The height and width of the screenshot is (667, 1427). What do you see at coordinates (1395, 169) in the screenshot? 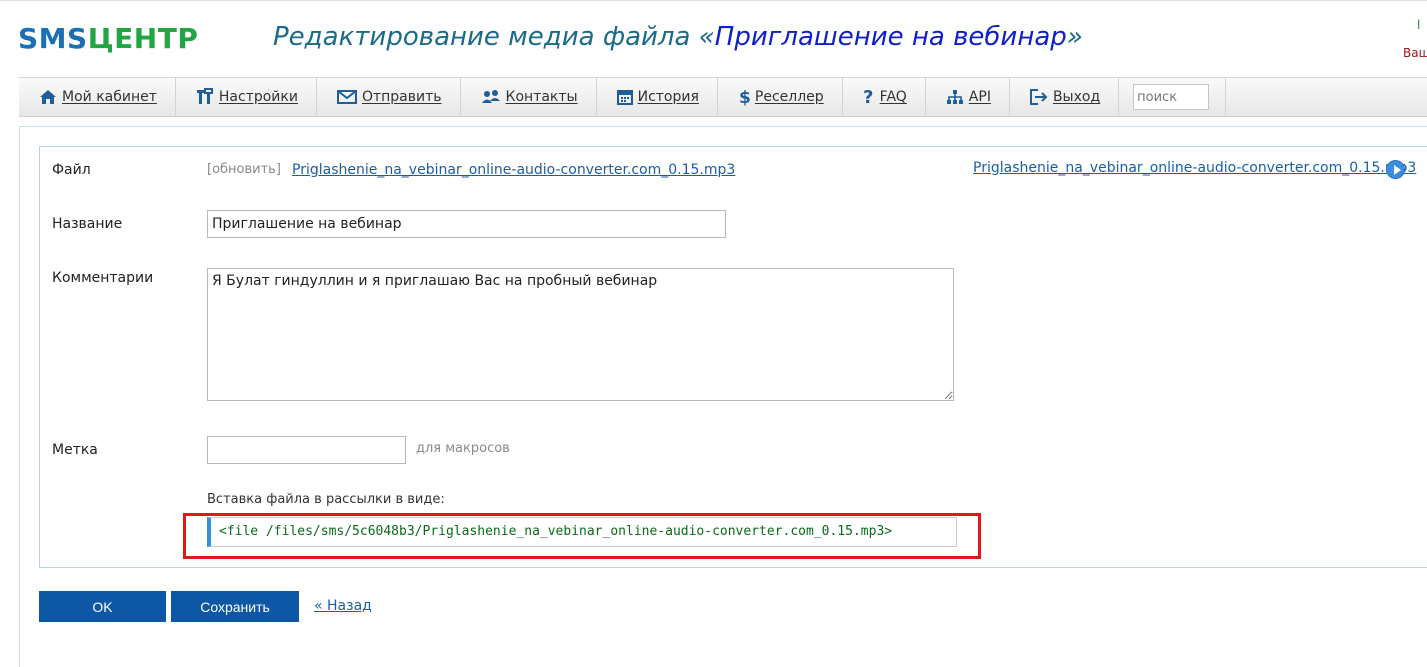
I see `play-icon` at bounding box center [1395, 169].